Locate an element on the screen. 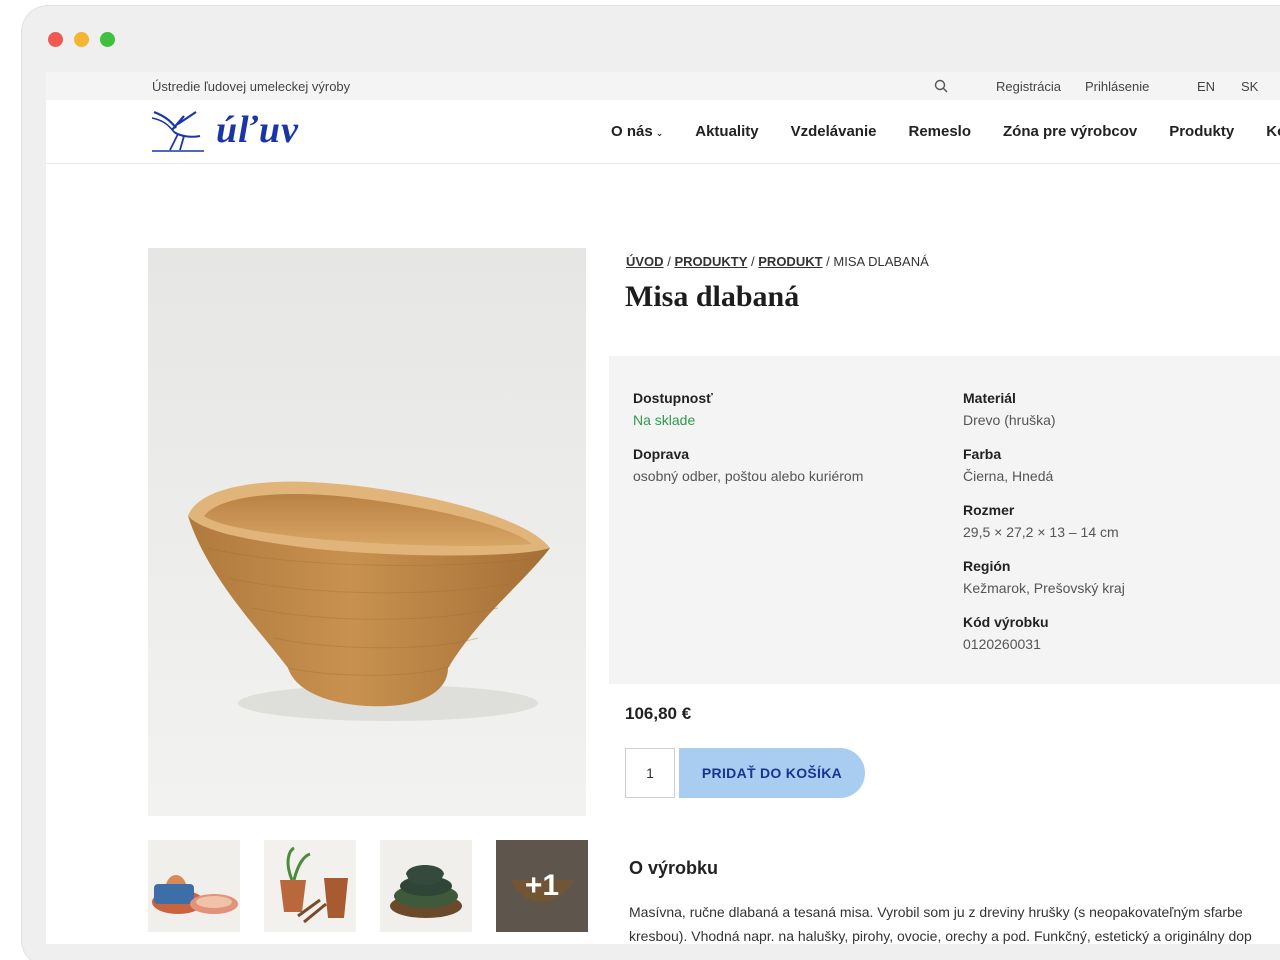  spec-color: Farba Čierna, Hnedá is located at coordinates (1008, 465).